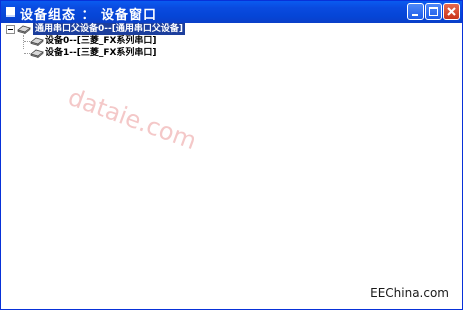 Image resolution: width=463 pixels, height=310 pixels. Describe the element at coordinates (10, 29) in the screenshot. I see `collapse-toggle-icon` at that location.